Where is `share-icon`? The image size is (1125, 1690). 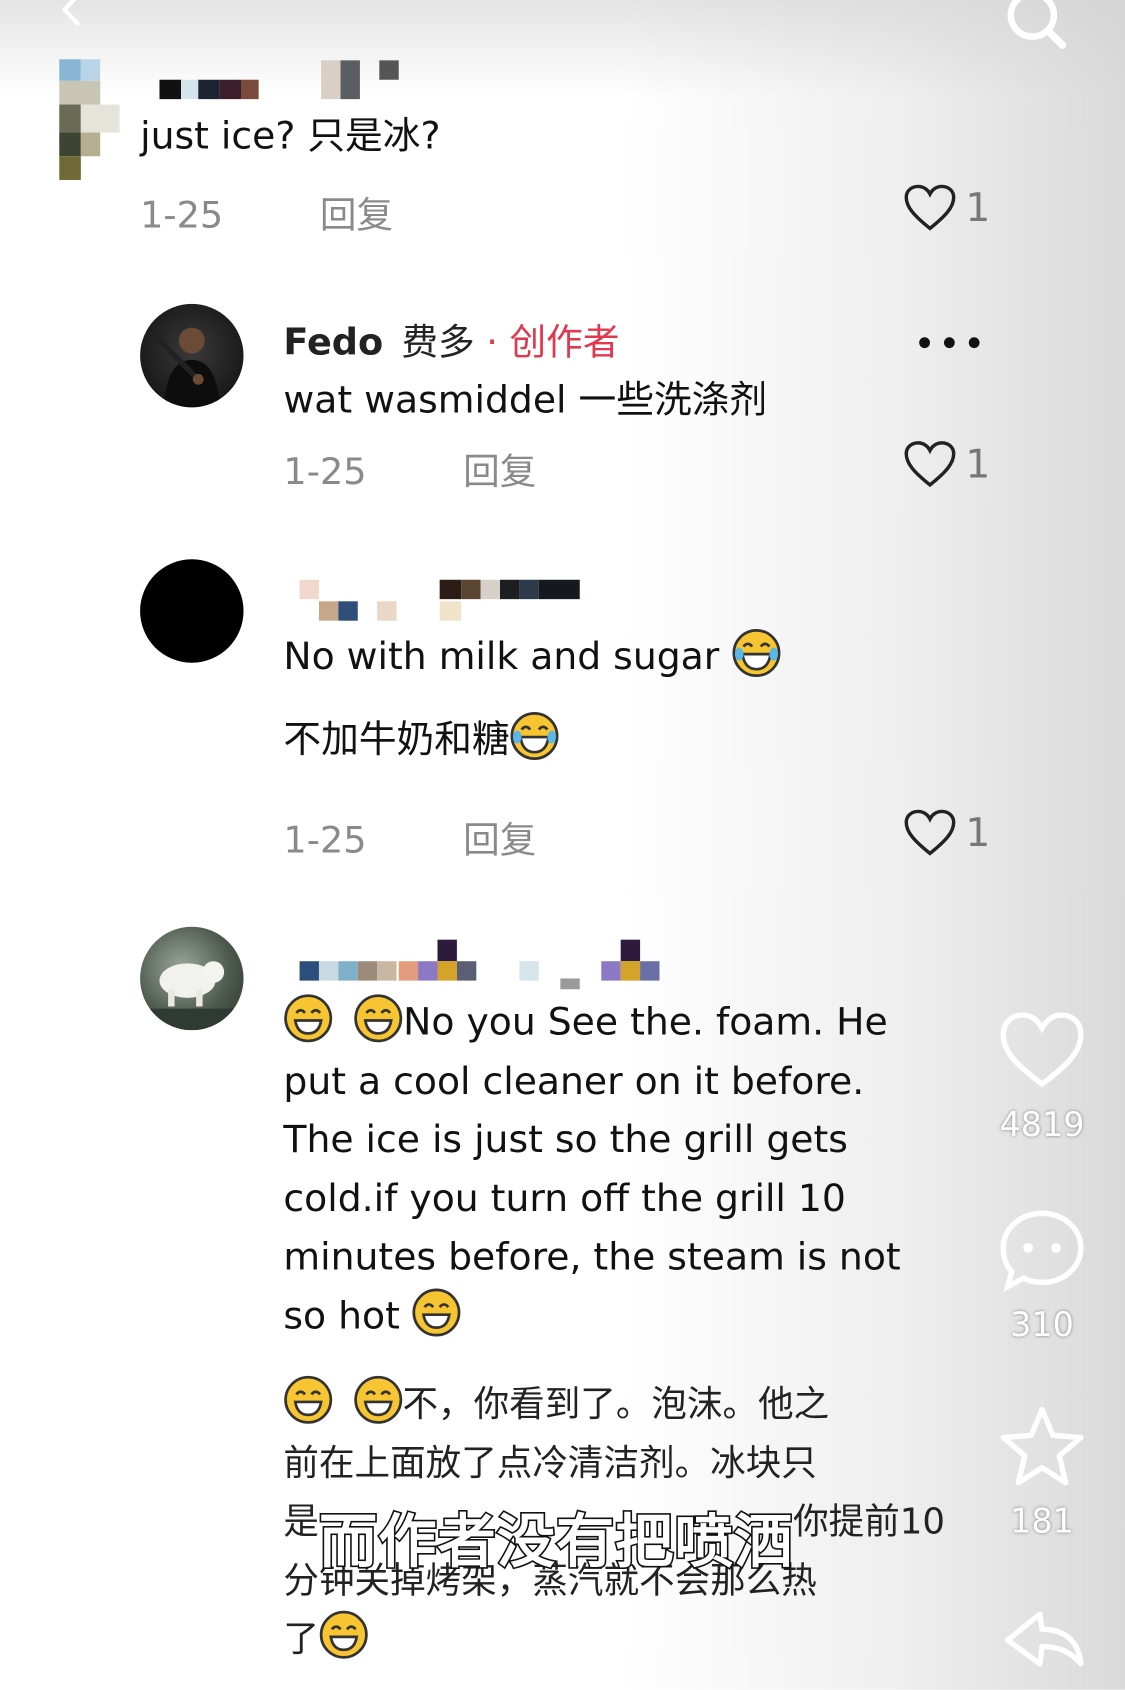 share-icon is located at coordinates (1044, 1639).